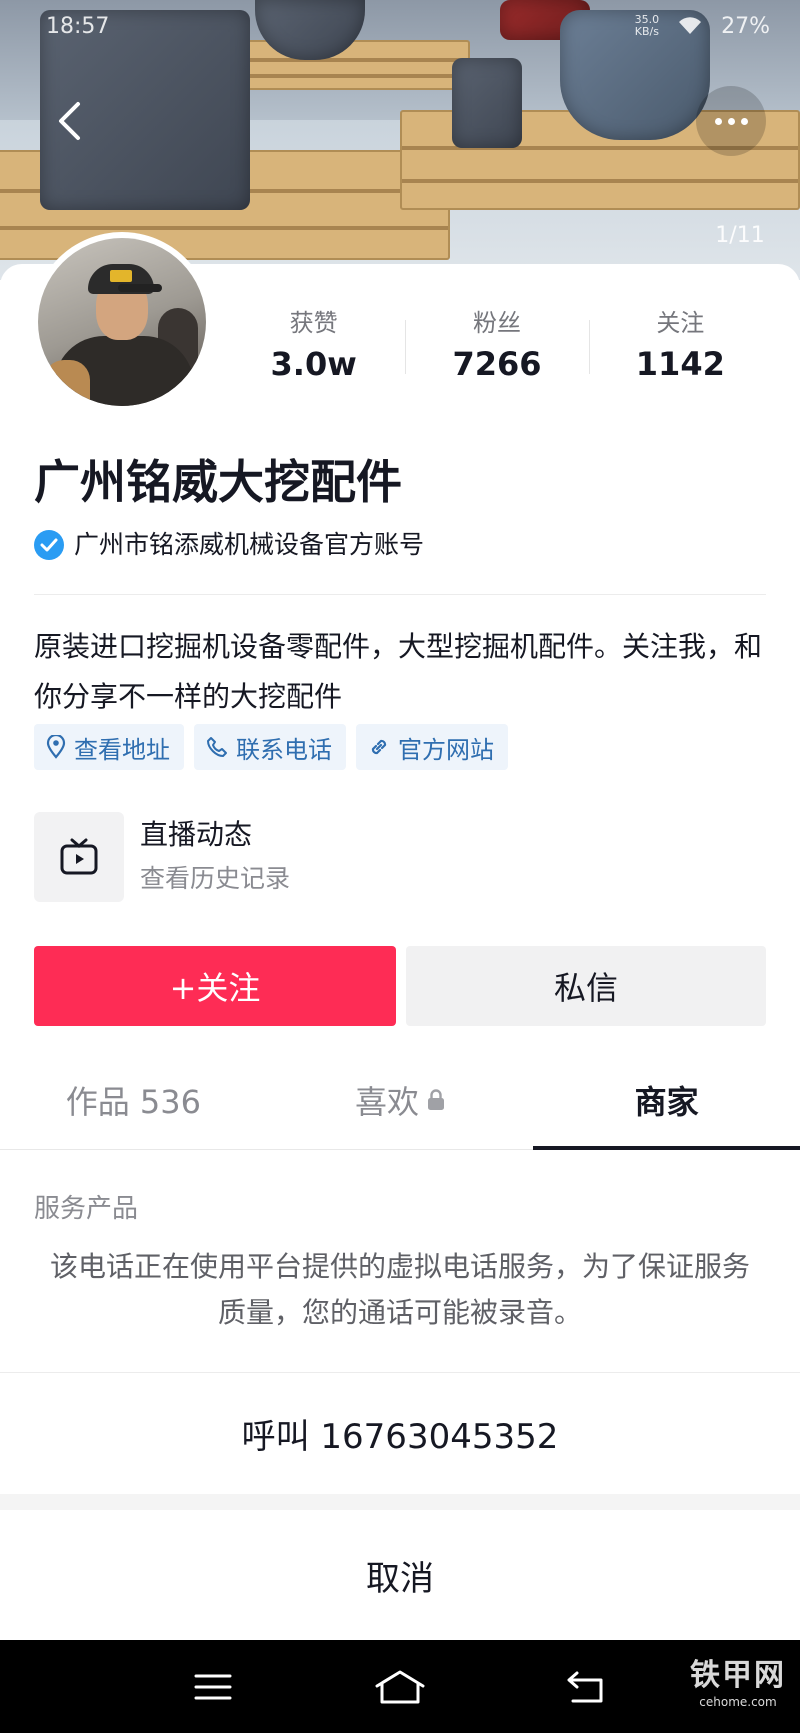 This screenshot has width=800, height=1733. Describe the element at coordinates (738, 1702) in the screenshot. I see `watermark-sub: cehome.com` at that location.